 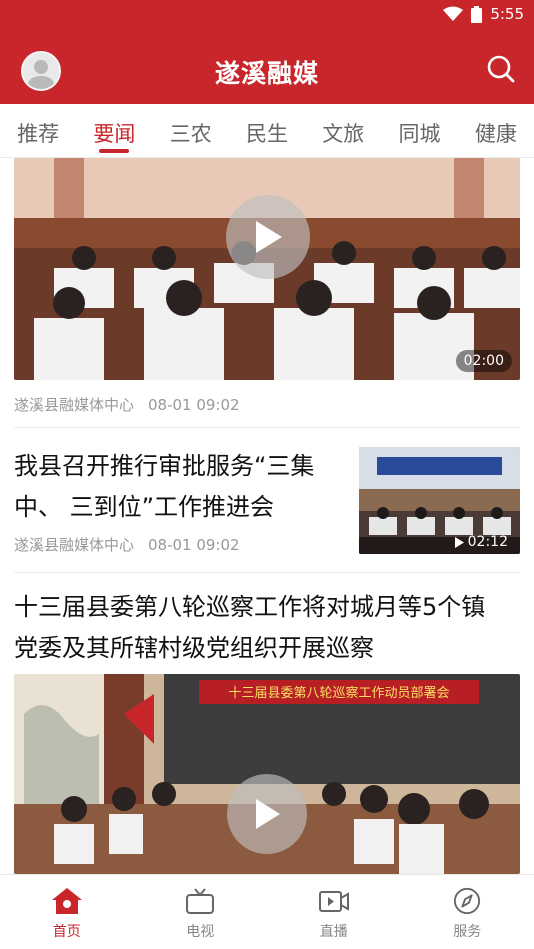 I want to click on tab-health: 健康, so click(x=496, y=130).